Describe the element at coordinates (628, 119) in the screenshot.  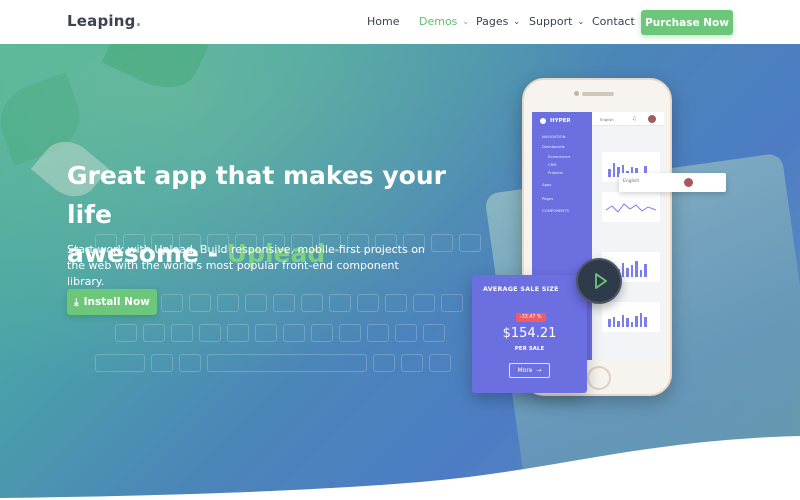
I see `dashboard-topbar: English ♫` at that location.